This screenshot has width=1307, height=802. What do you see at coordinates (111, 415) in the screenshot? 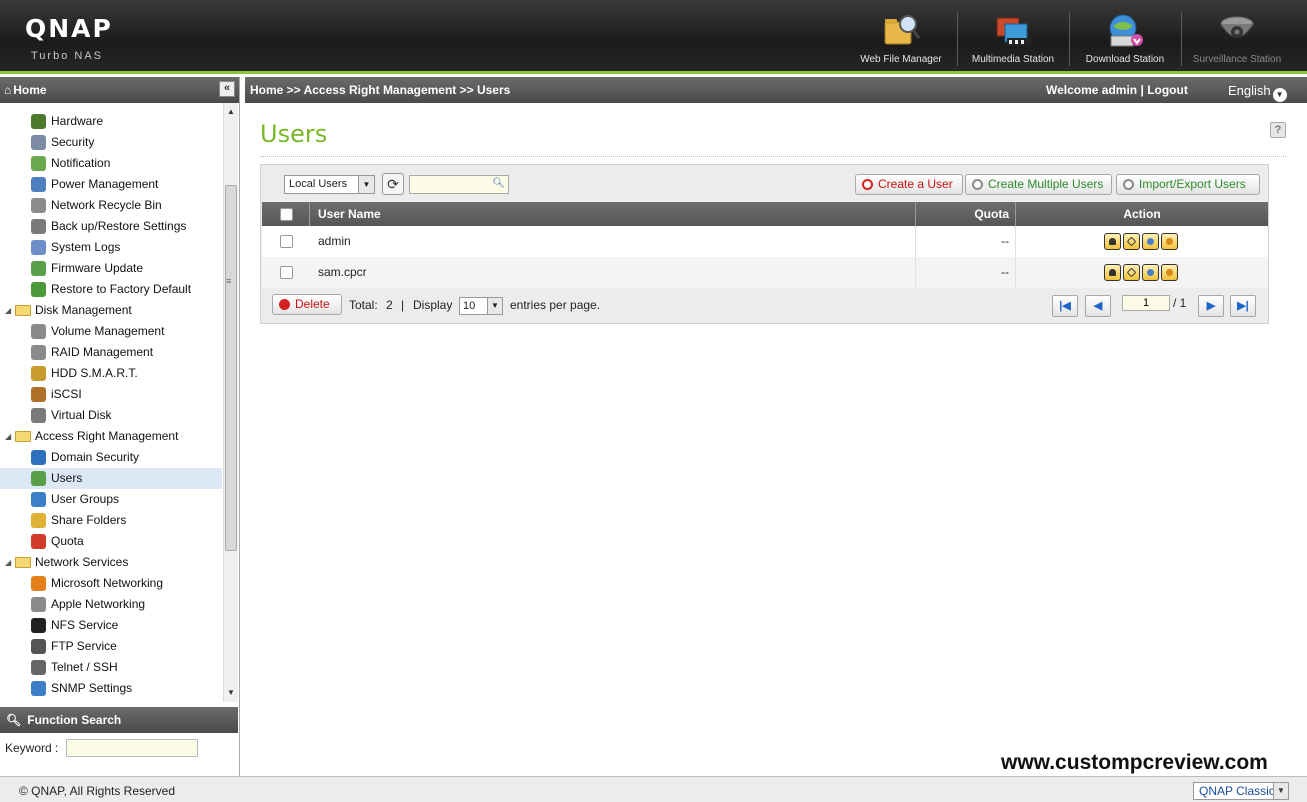
I see `sidebar-item-virtual-disk: Virtual Disk` at bounding box center [111, 415].